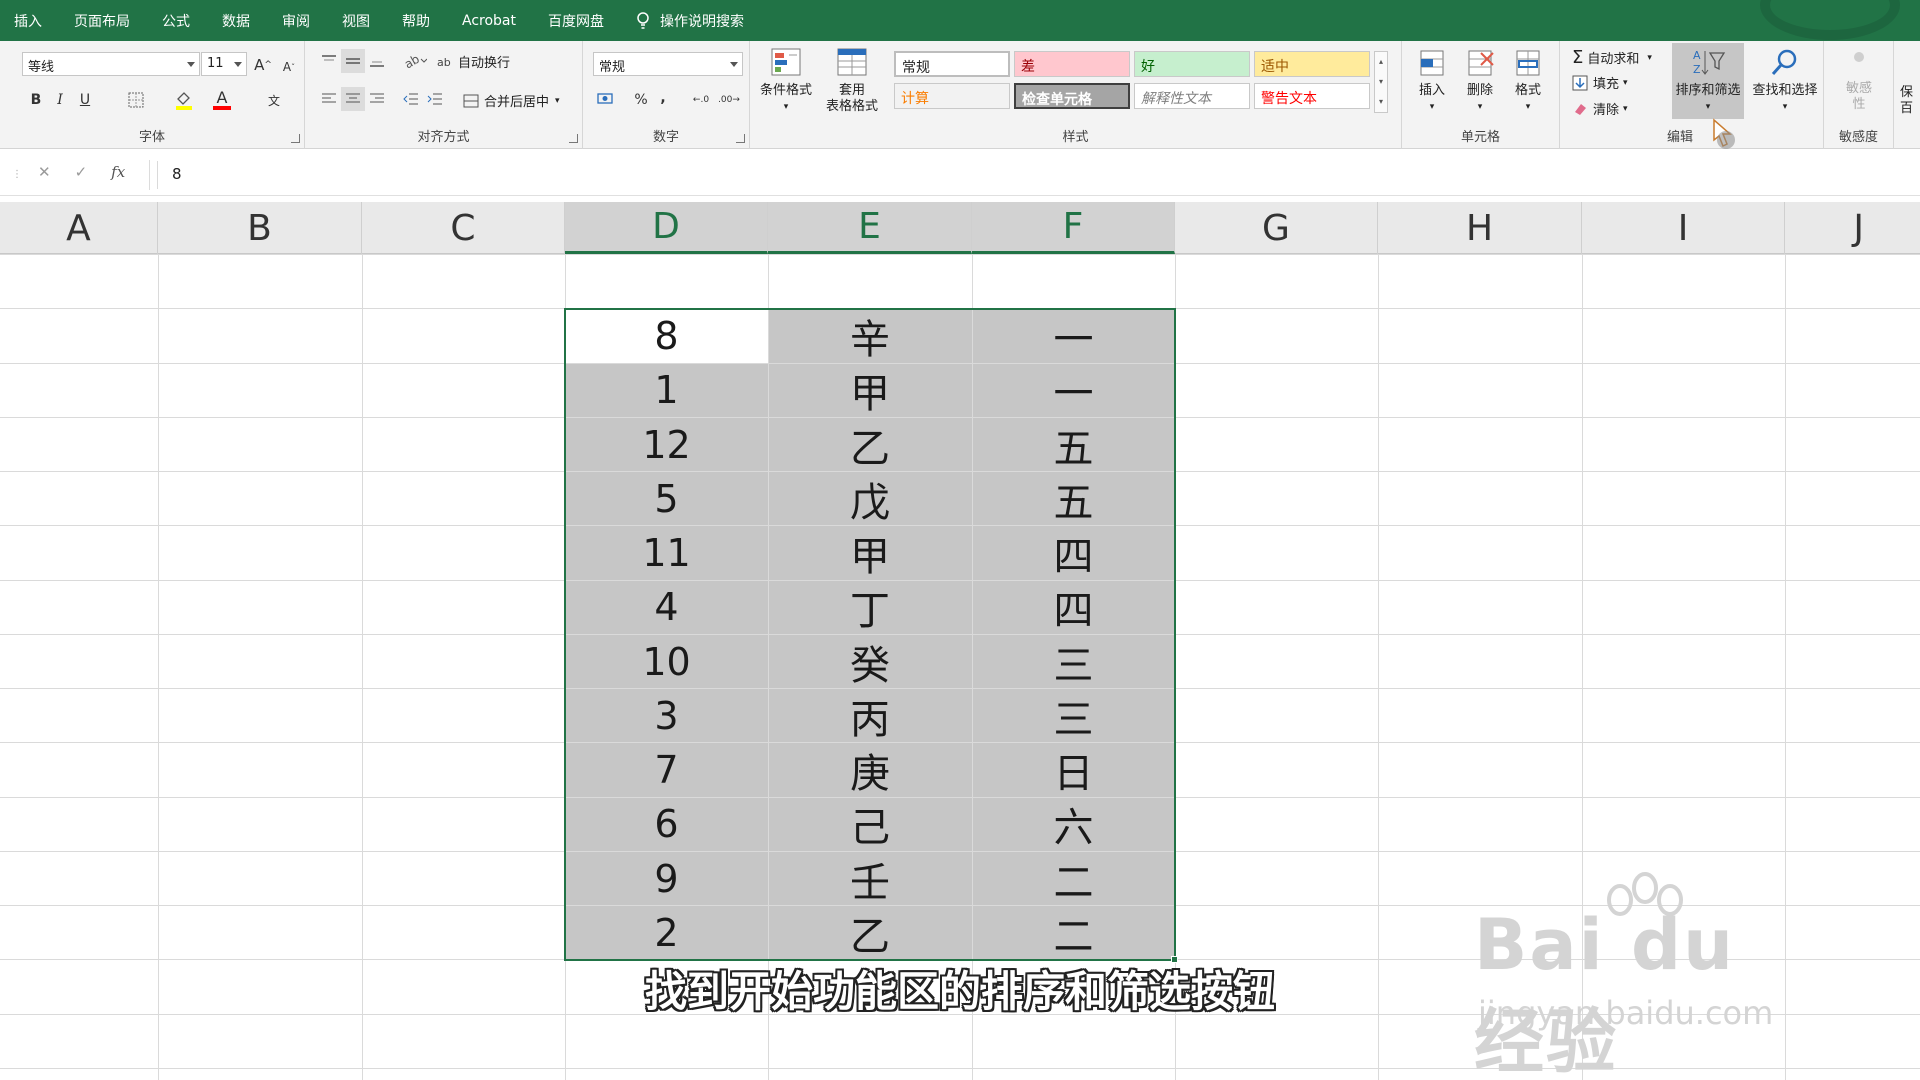 The image size is (1920, 1080). What do you see at coordinates (377, 61) in the screenshot?
I see `align-bottom-icon` at bounding box center [377, 61].